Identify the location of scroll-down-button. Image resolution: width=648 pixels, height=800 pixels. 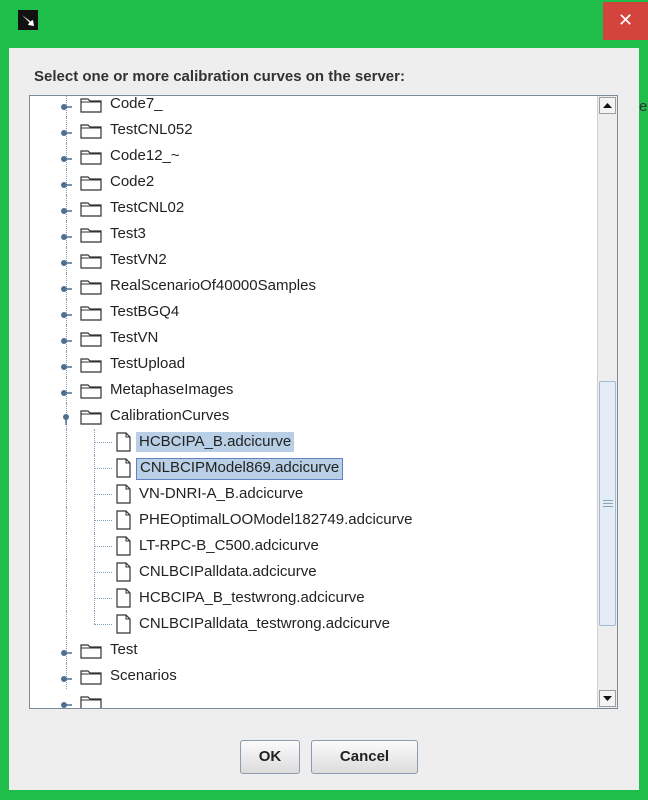
(607, 698).